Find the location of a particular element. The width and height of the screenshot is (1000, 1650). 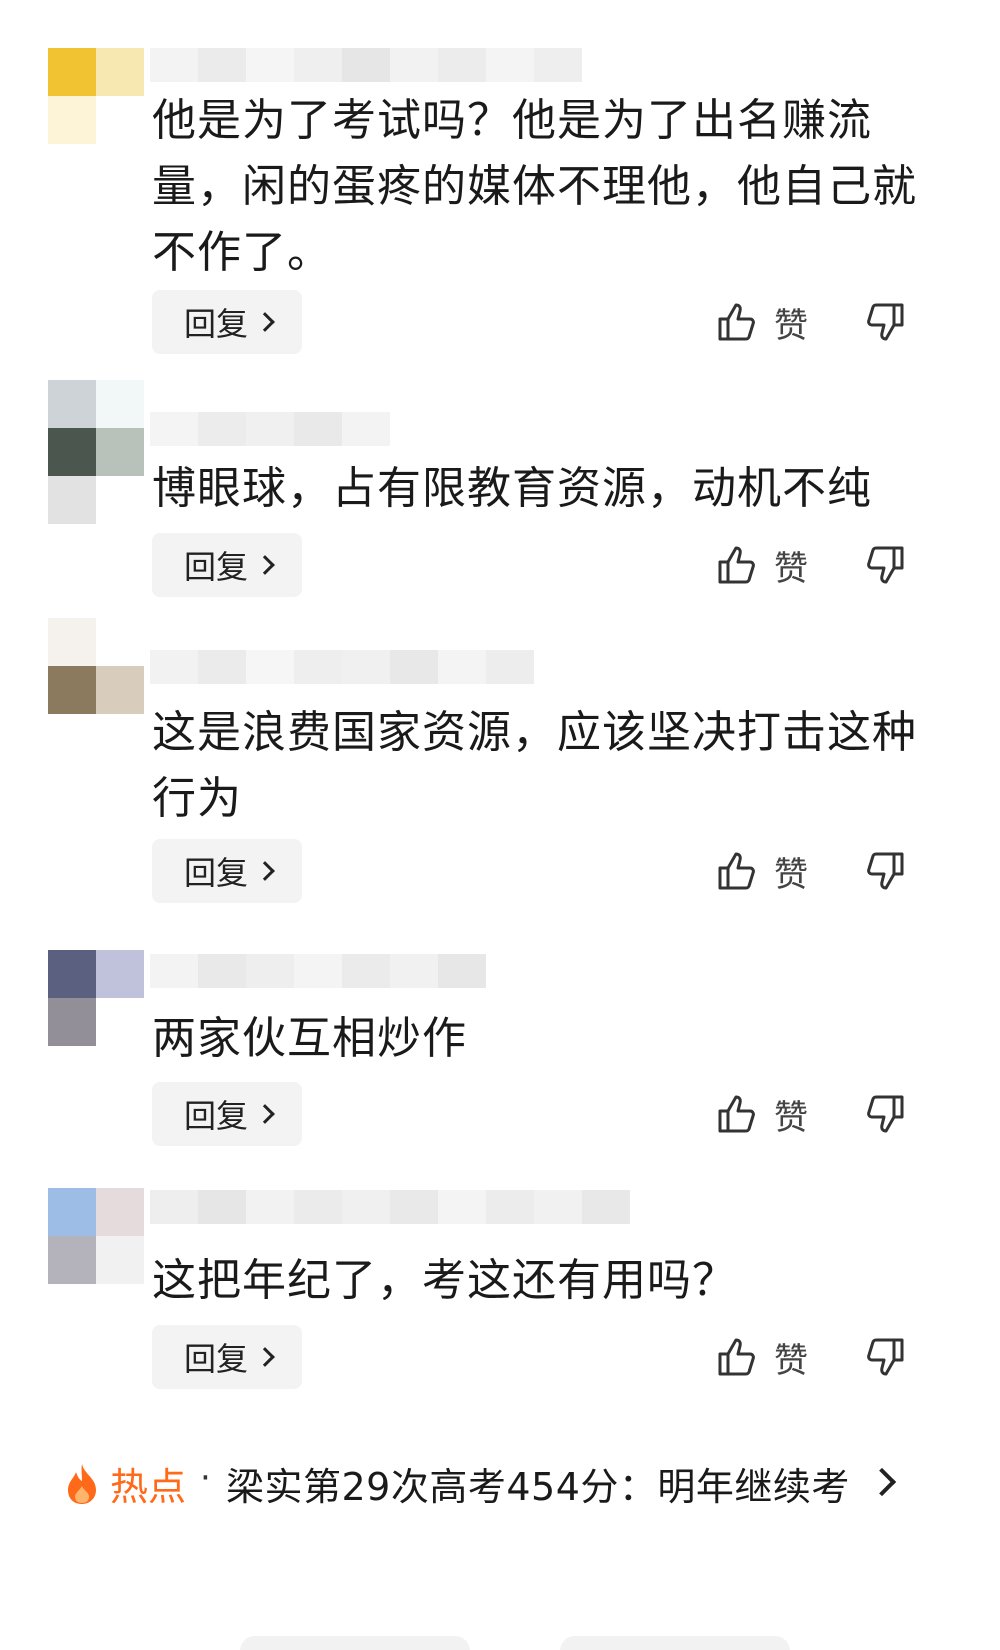

bottom-bar is located at coordinates (500, 1630).